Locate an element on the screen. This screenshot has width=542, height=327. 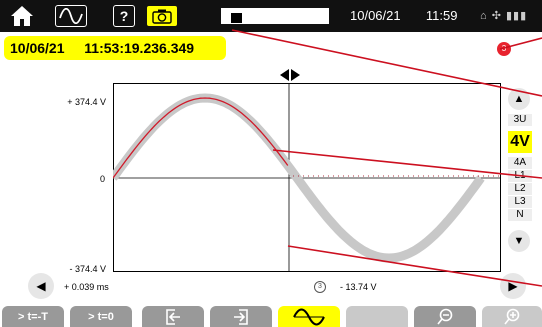
cursor-value: - 13.74 V is located at coordinates (358, 287).